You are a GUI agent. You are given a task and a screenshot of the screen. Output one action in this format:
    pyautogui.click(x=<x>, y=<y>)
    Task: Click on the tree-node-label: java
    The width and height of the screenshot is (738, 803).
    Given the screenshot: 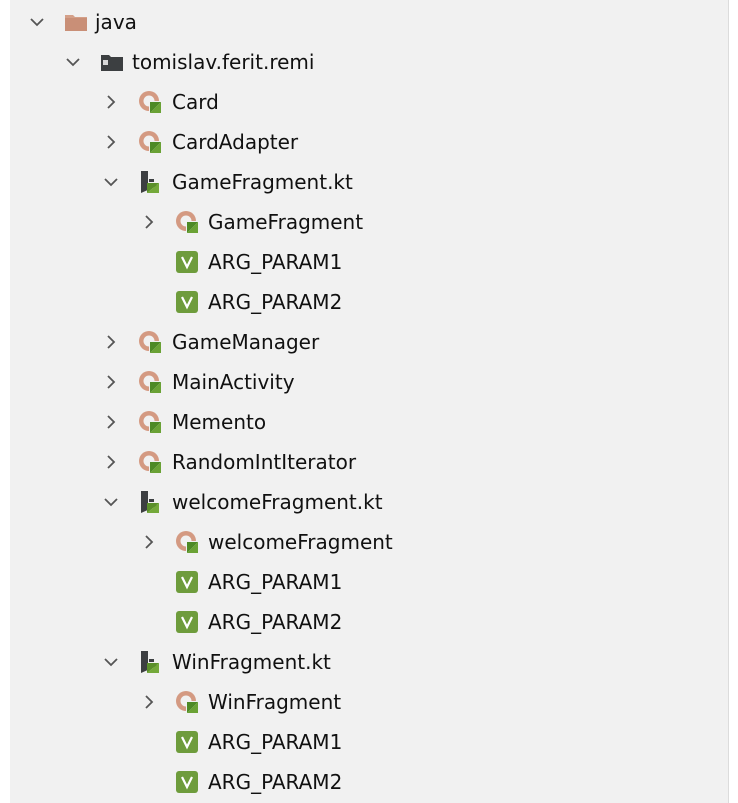 What is the action you would take?
    pyautogui.click(x=116, y=22)
    